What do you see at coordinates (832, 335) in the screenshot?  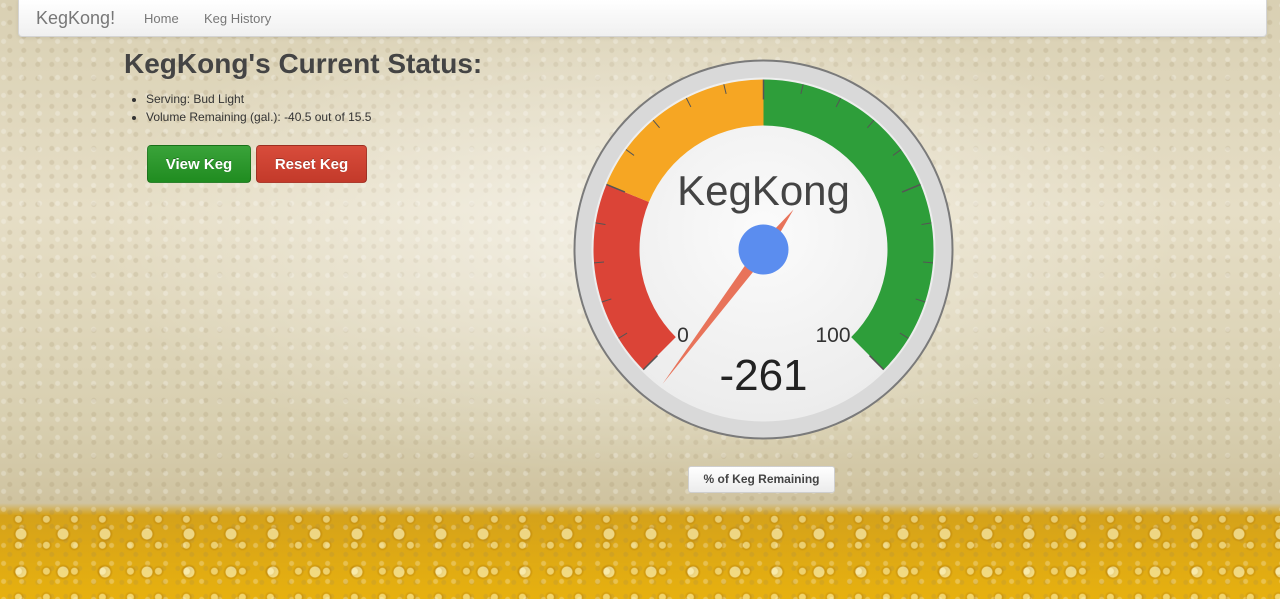 I see `gauge-max-label: 100` at bounding box center [832, 335].